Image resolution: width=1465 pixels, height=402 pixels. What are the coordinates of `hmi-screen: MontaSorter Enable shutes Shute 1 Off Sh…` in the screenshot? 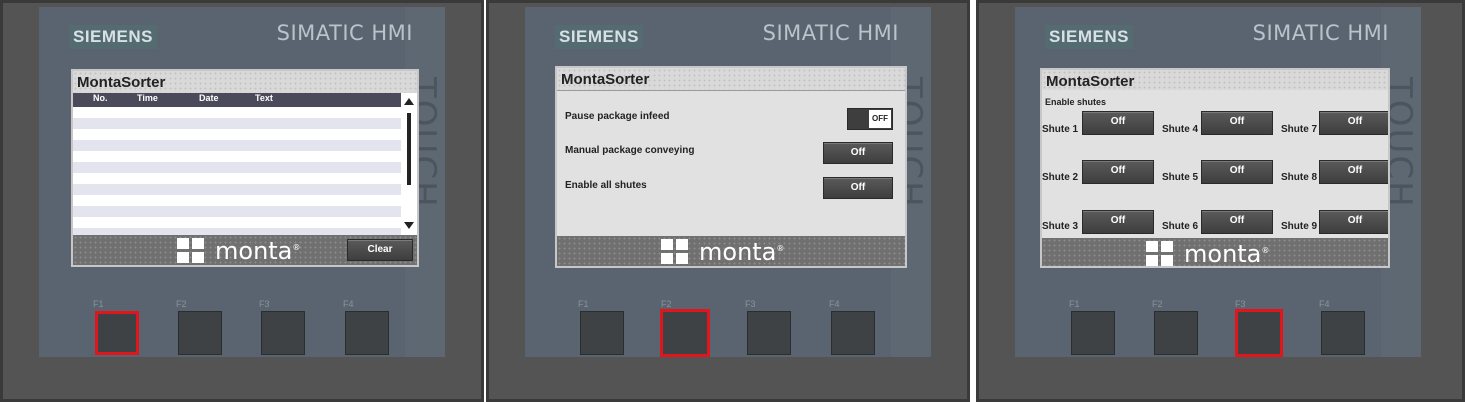 It's located at (1215, 168).